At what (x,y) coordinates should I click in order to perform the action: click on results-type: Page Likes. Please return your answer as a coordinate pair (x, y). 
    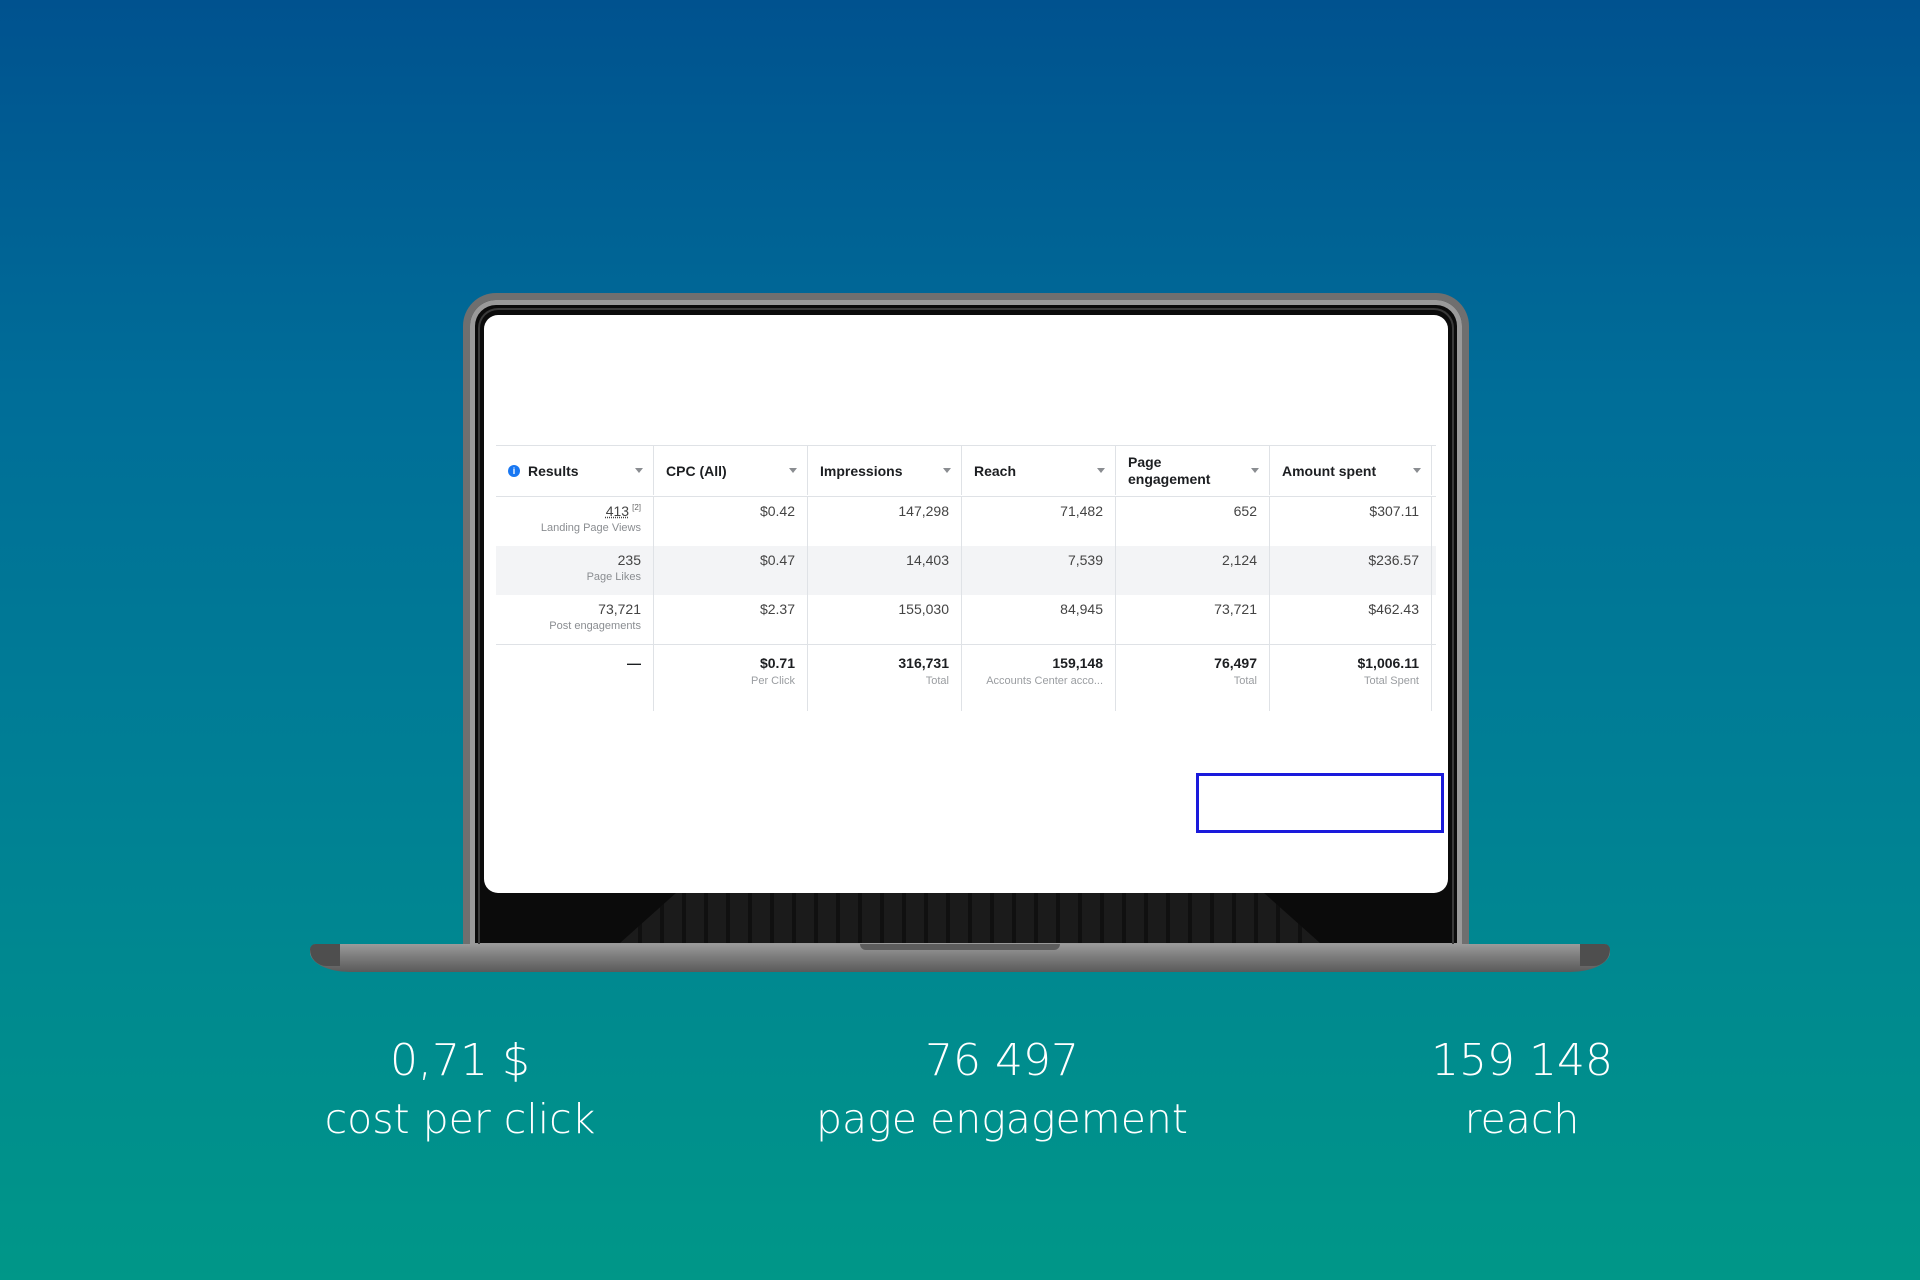
    Looking at the image, I should click on (613, 577).